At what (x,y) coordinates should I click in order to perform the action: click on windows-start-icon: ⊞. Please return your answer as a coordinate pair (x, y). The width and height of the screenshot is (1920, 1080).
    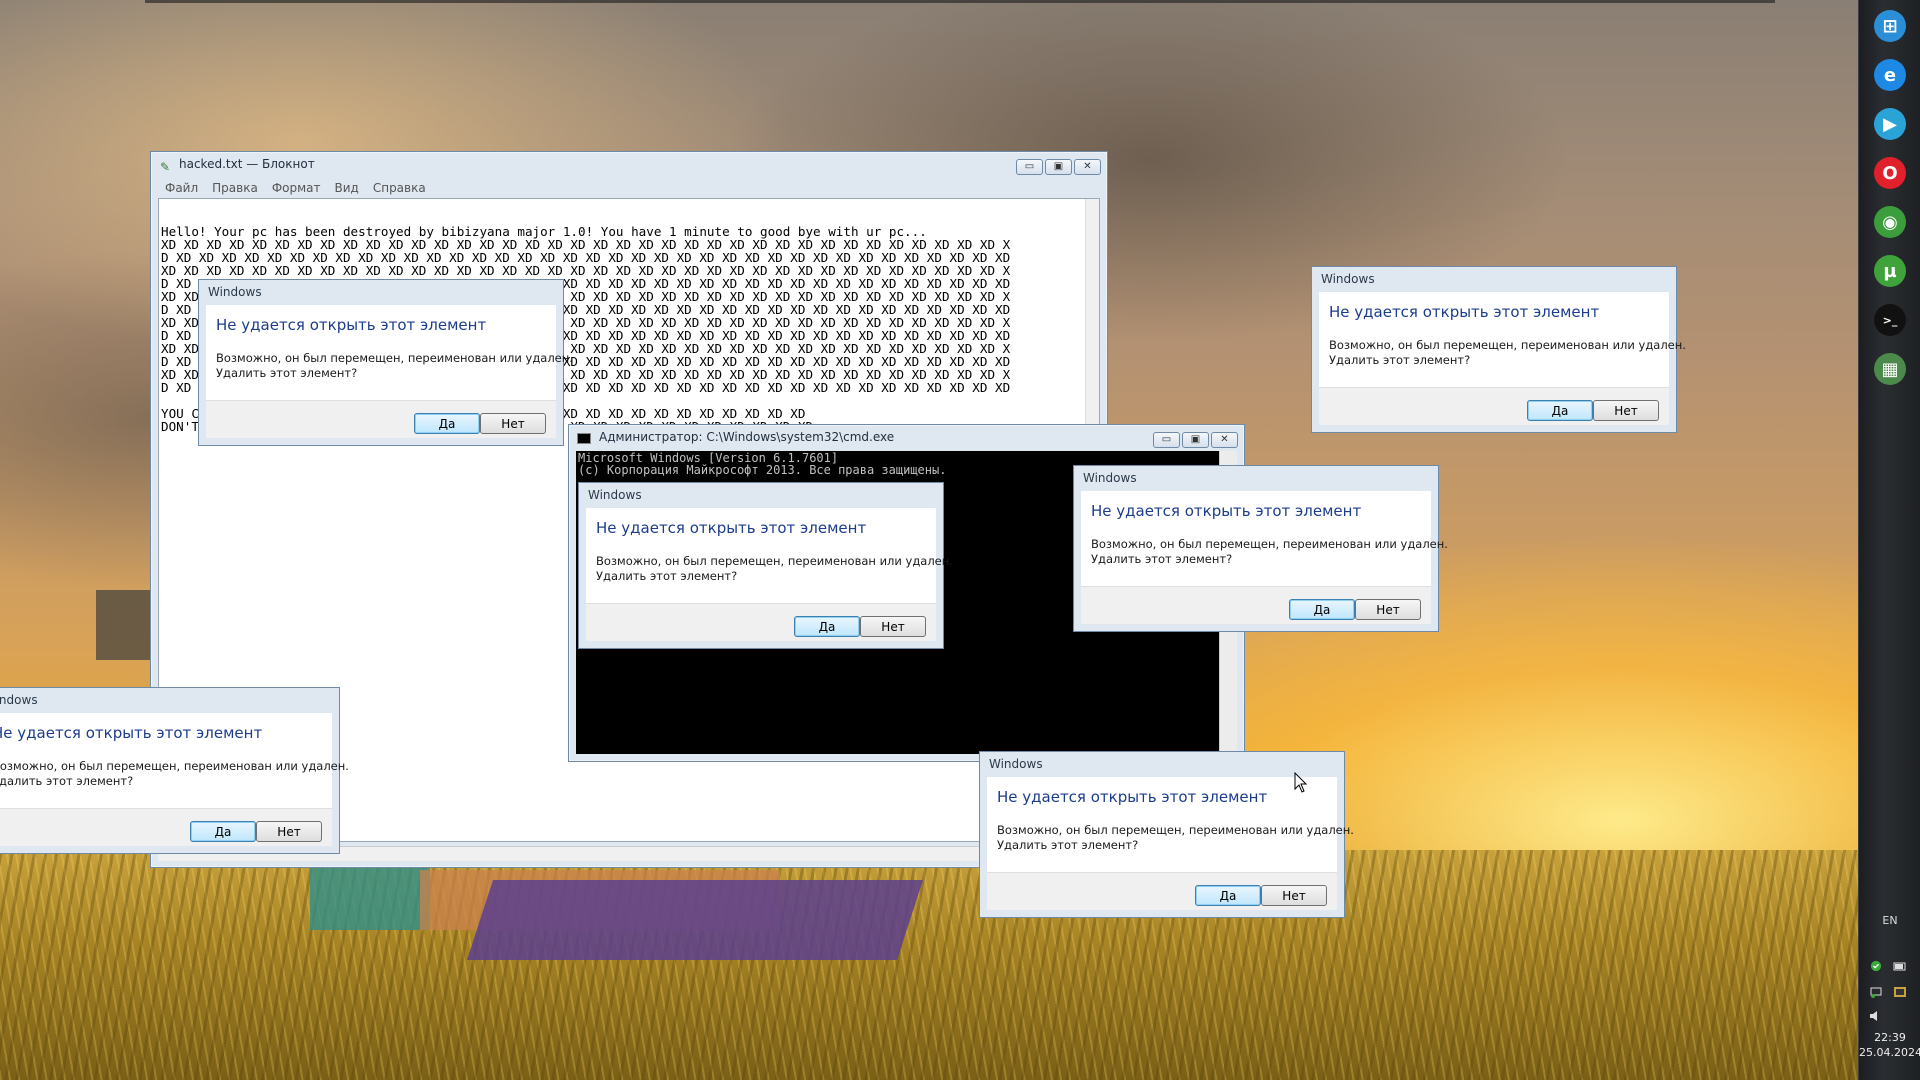
    Looking at the image, I should click on (1890, 26).